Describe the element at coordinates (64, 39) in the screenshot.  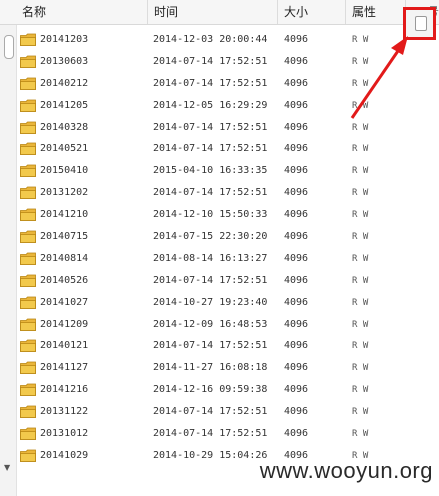
I see `file-name: 20141203` at that location.